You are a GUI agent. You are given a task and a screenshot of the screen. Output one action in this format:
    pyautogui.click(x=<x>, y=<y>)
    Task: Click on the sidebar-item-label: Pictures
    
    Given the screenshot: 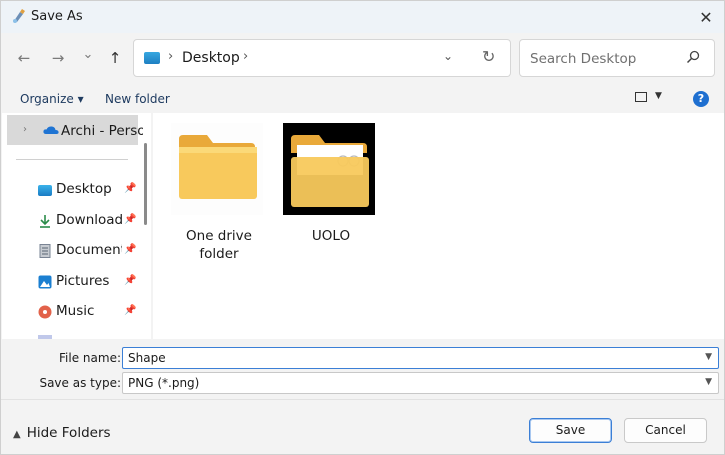 What is the action you would take?
    pyautogui.click(x=83, y=281)
    